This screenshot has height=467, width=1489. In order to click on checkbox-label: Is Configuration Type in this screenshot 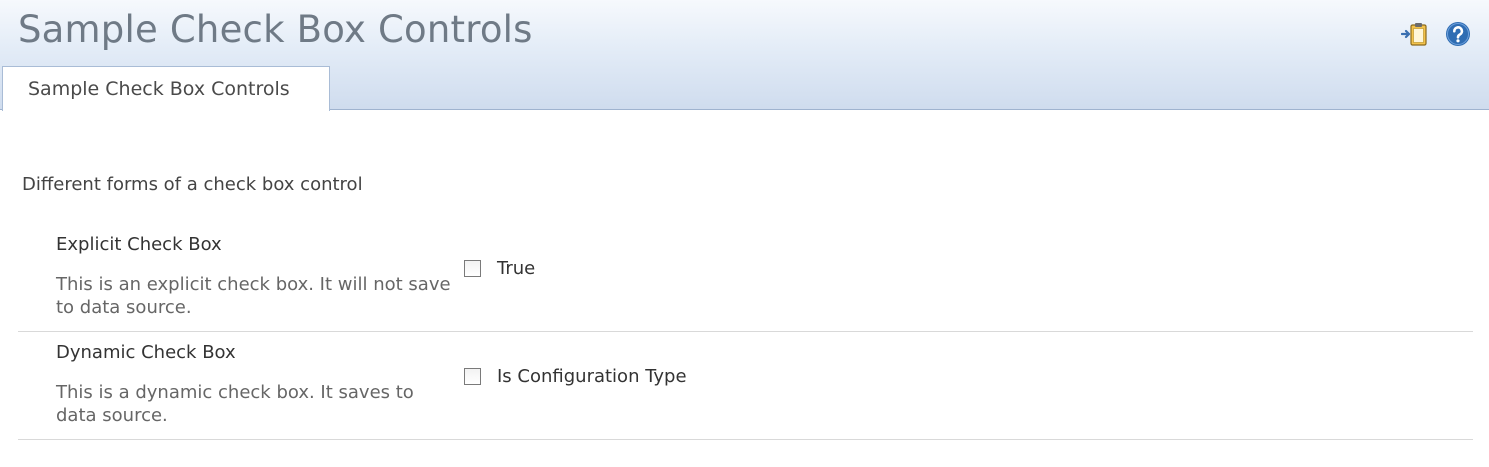, I will do `click(592, 376)`.